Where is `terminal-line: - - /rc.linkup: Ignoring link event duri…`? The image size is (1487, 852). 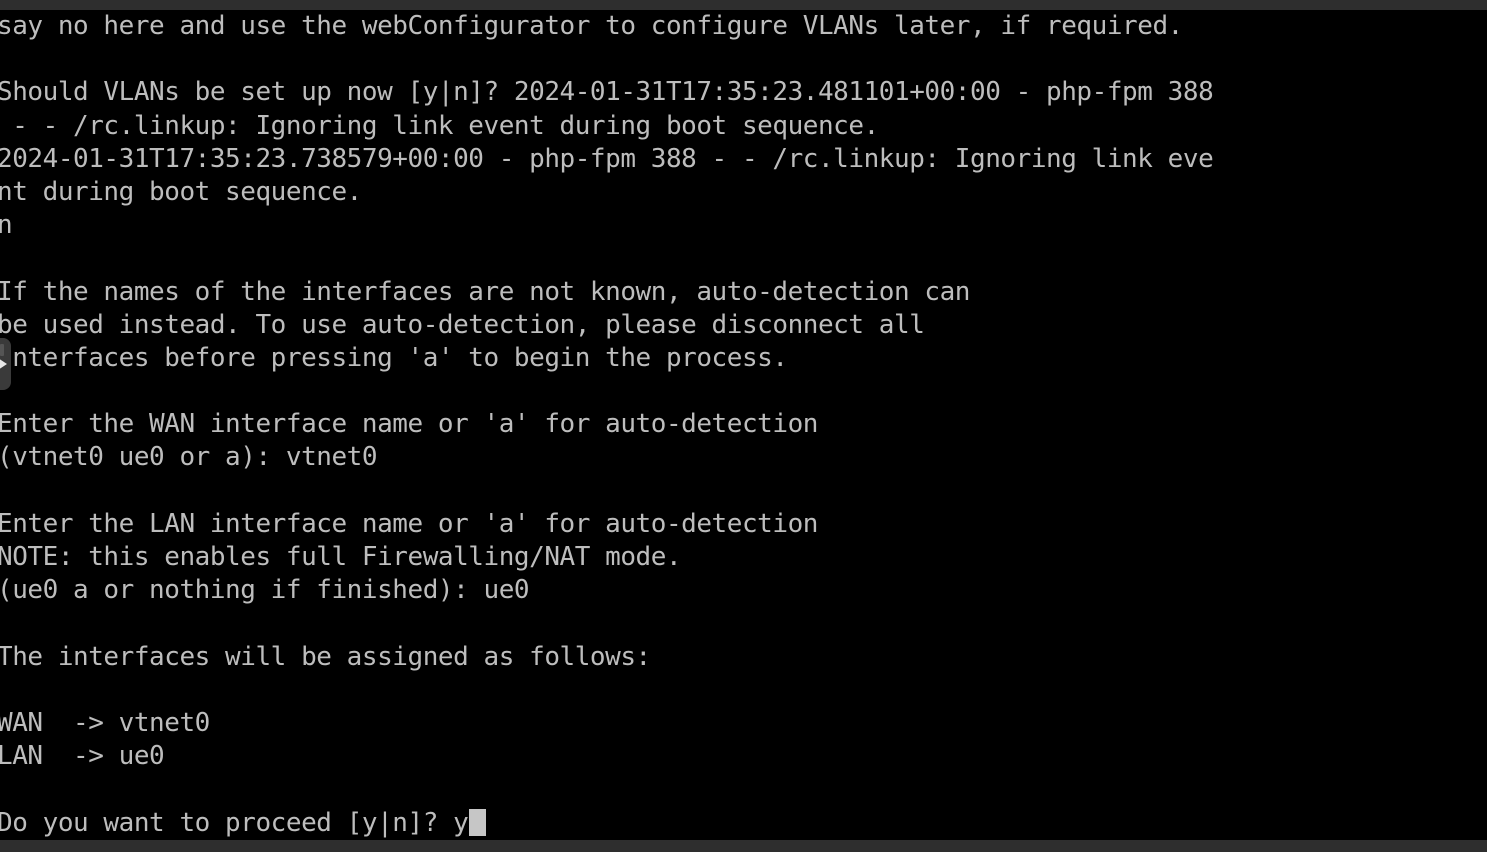
terminal-line: - - /rc.linkup: Ignoring link event duri… is located at coordinates (439, 125).